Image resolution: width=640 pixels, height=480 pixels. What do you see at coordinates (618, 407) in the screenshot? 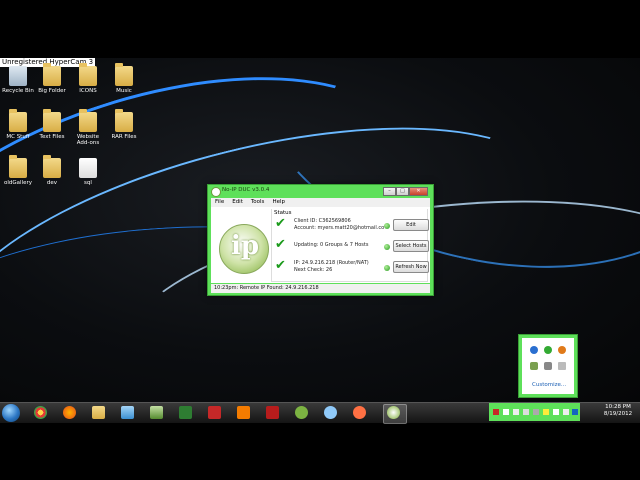
I see `clock-time: 10:28 PM` at bounding box center [618, 407].